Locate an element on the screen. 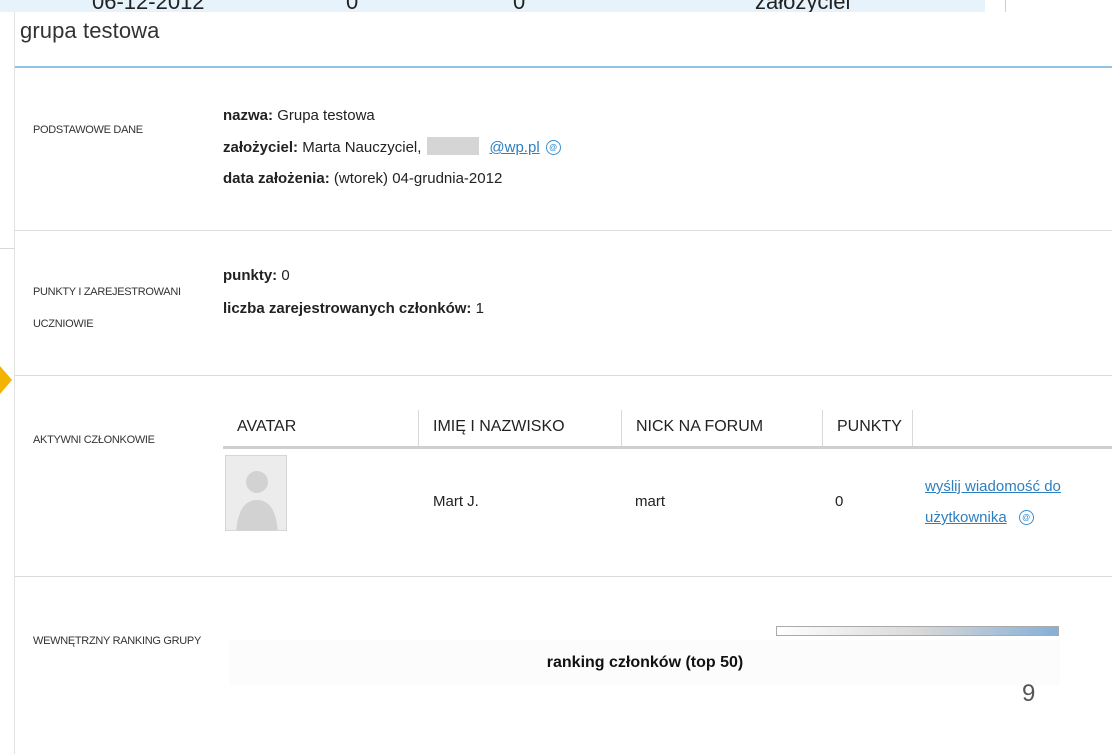 This screenshot has height=754, width=1112. column-separator is located at coordinates (912, 428).